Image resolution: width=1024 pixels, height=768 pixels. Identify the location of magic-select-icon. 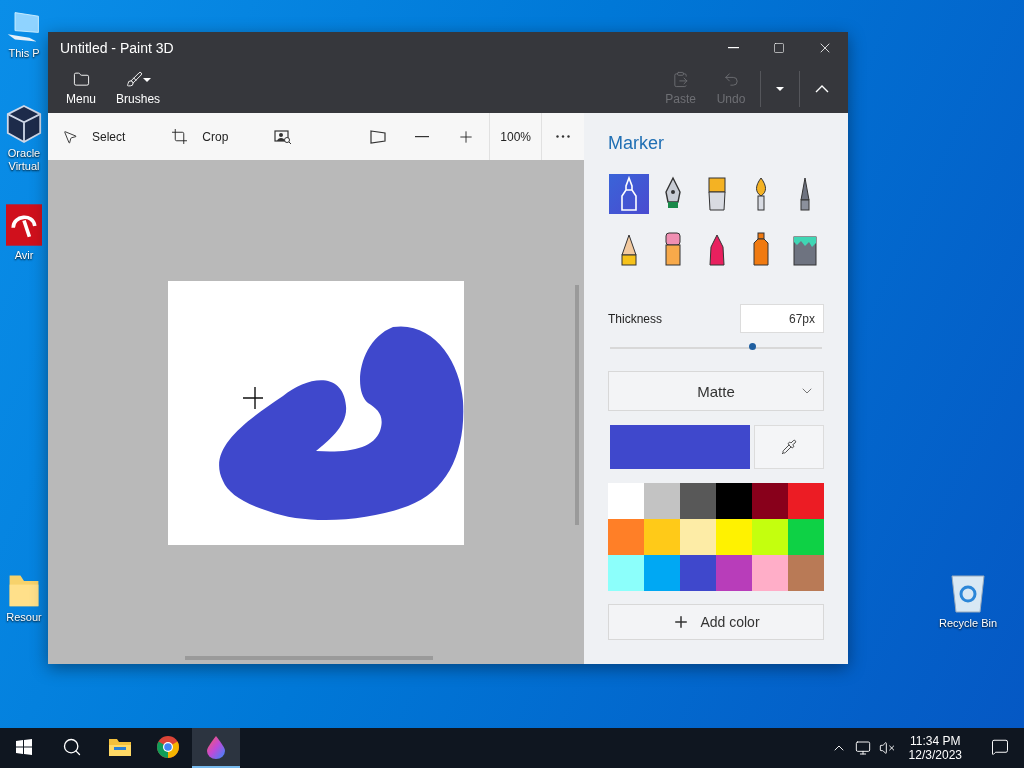
(283, 136).